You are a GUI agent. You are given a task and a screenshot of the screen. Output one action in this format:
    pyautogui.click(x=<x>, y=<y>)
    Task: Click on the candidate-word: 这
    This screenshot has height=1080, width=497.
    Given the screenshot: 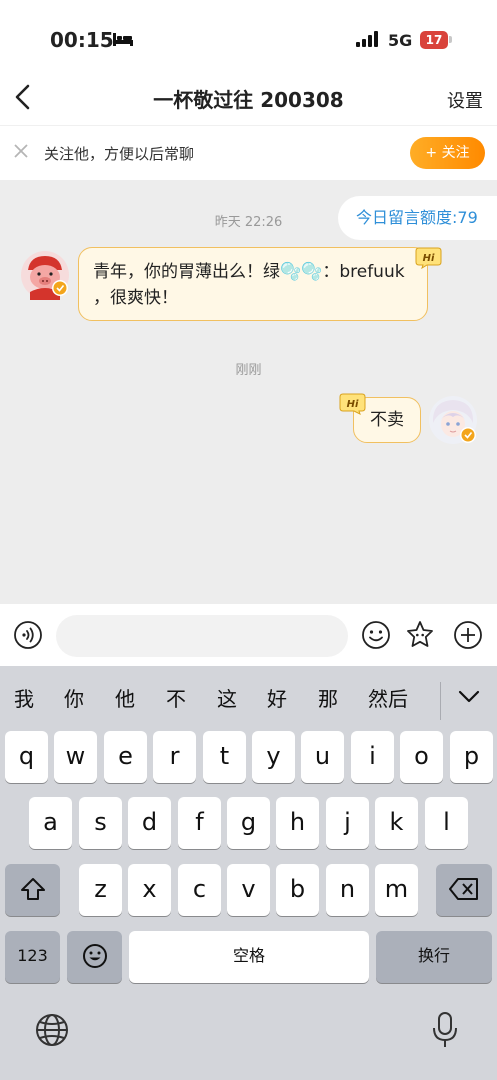 What is the action you would take?
    pyautogui.click(x=227, y=697)
    